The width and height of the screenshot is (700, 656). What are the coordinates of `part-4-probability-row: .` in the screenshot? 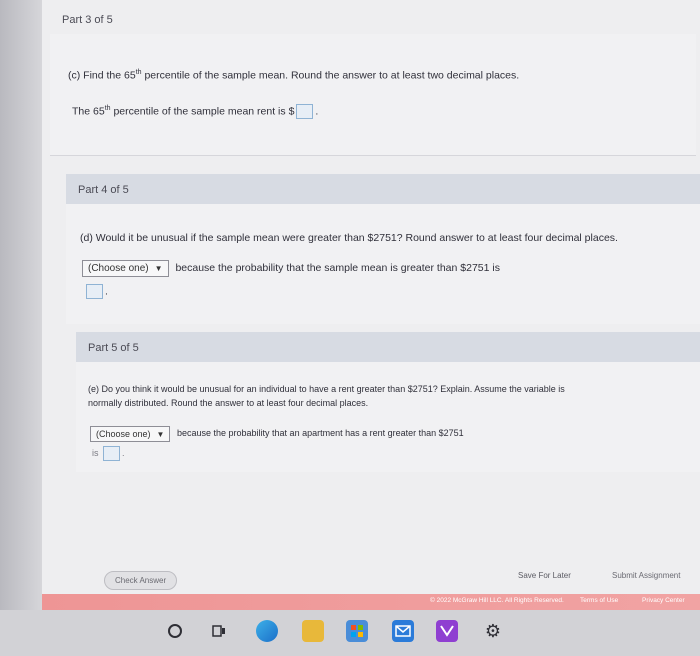 It's located at (96, 291).